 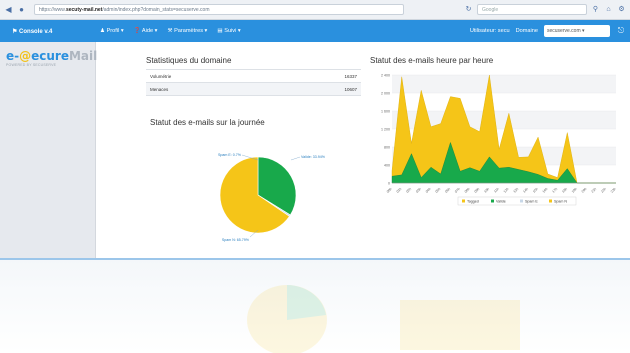 What do you see at coordinates (525, 190) in the screenshot?
I see `x-tick-label: 14h` at bounding box center [525, 190].